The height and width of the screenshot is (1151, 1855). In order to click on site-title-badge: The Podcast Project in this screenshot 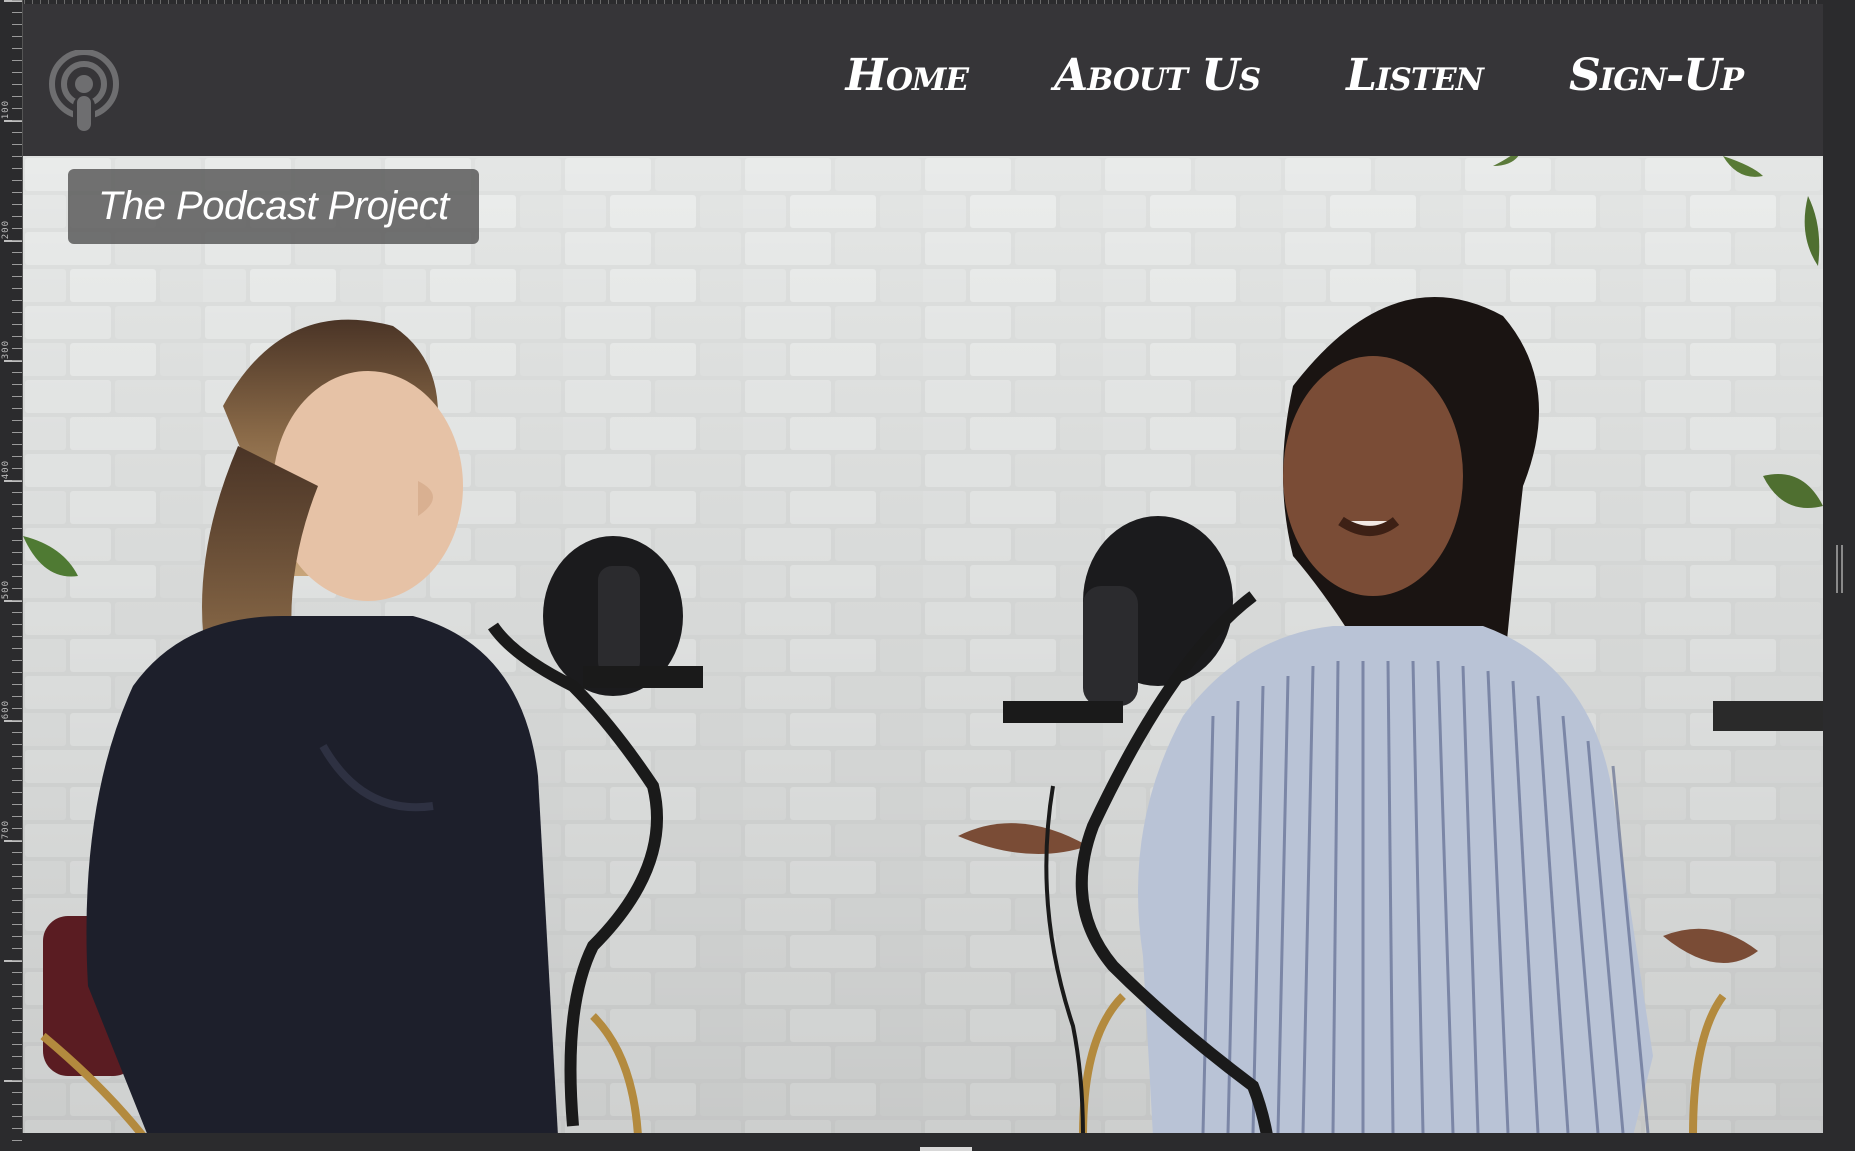, I will do `click(273, 206)`.